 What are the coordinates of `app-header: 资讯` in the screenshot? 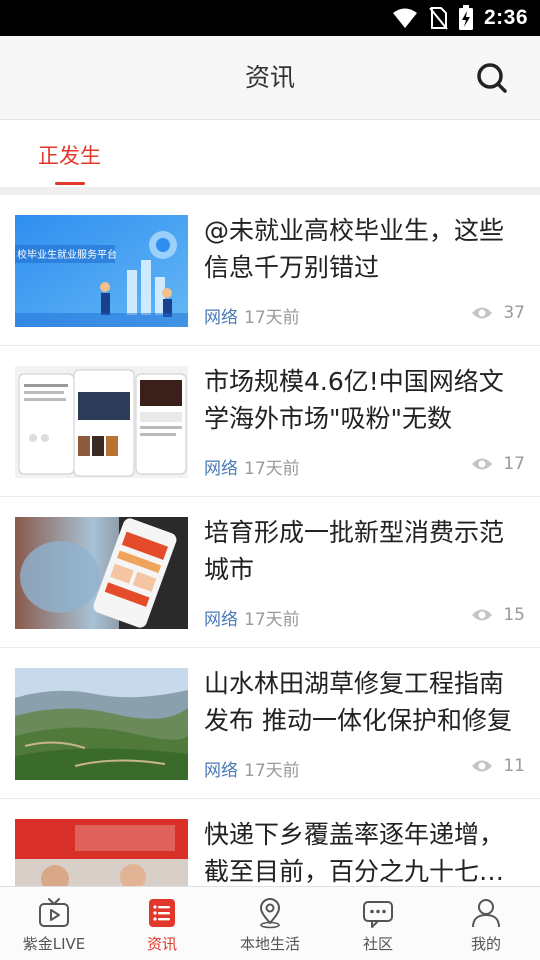 It's located at (270, 78).